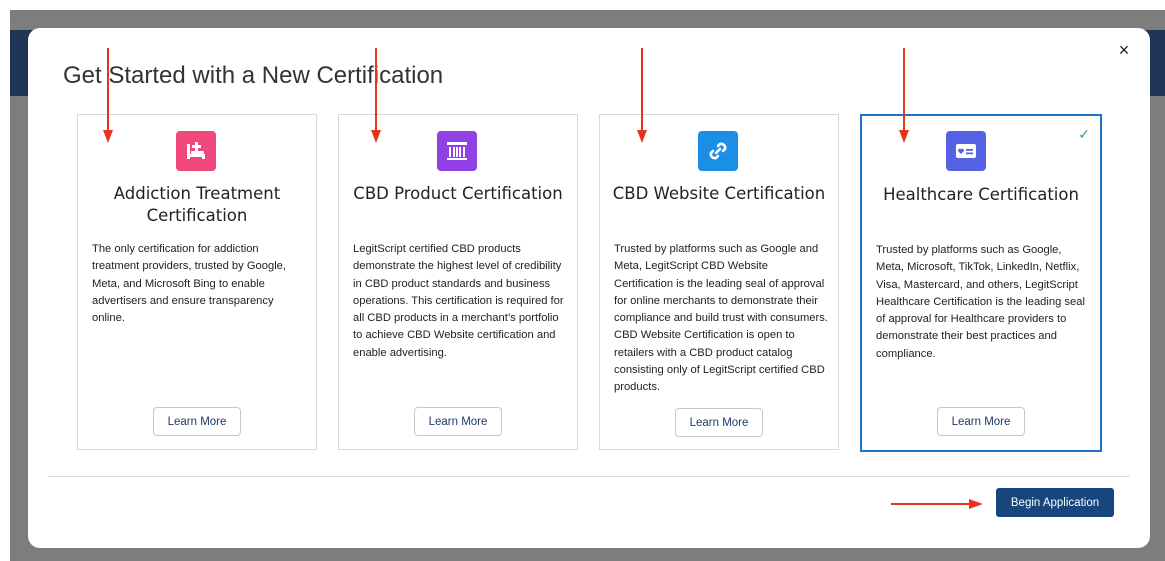  Describe the element at coordinates (718, 151) in the screenshot. I see `link-icon` at that location.